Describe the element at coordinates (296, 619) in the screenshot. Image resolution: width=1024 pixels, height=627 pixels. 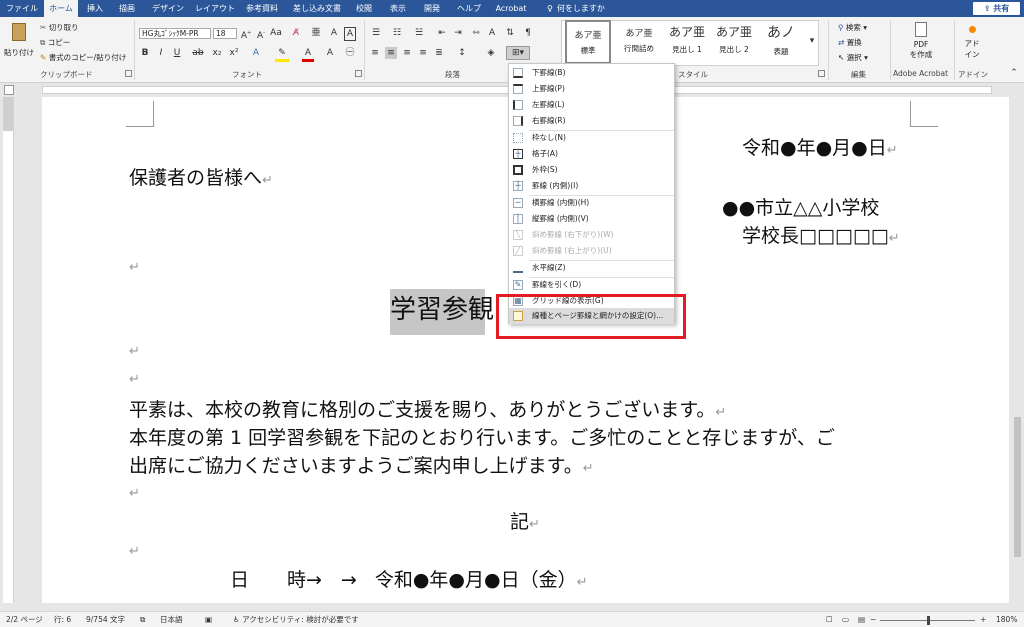
I see `accessibility-status: ♿ アクセシビリティ: 検討が必要です` at that location.